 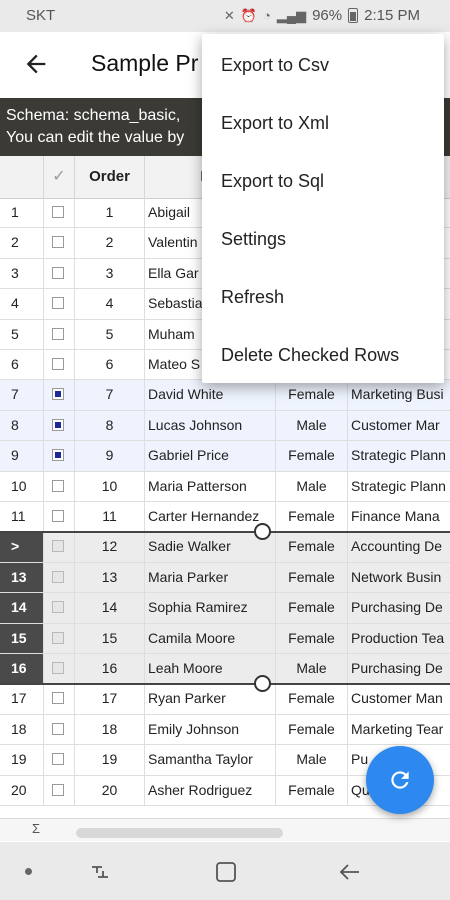 I want to click on table-row: 10 10 Maria Patterson Male Strategic Plann, so click(x=225, y=486).